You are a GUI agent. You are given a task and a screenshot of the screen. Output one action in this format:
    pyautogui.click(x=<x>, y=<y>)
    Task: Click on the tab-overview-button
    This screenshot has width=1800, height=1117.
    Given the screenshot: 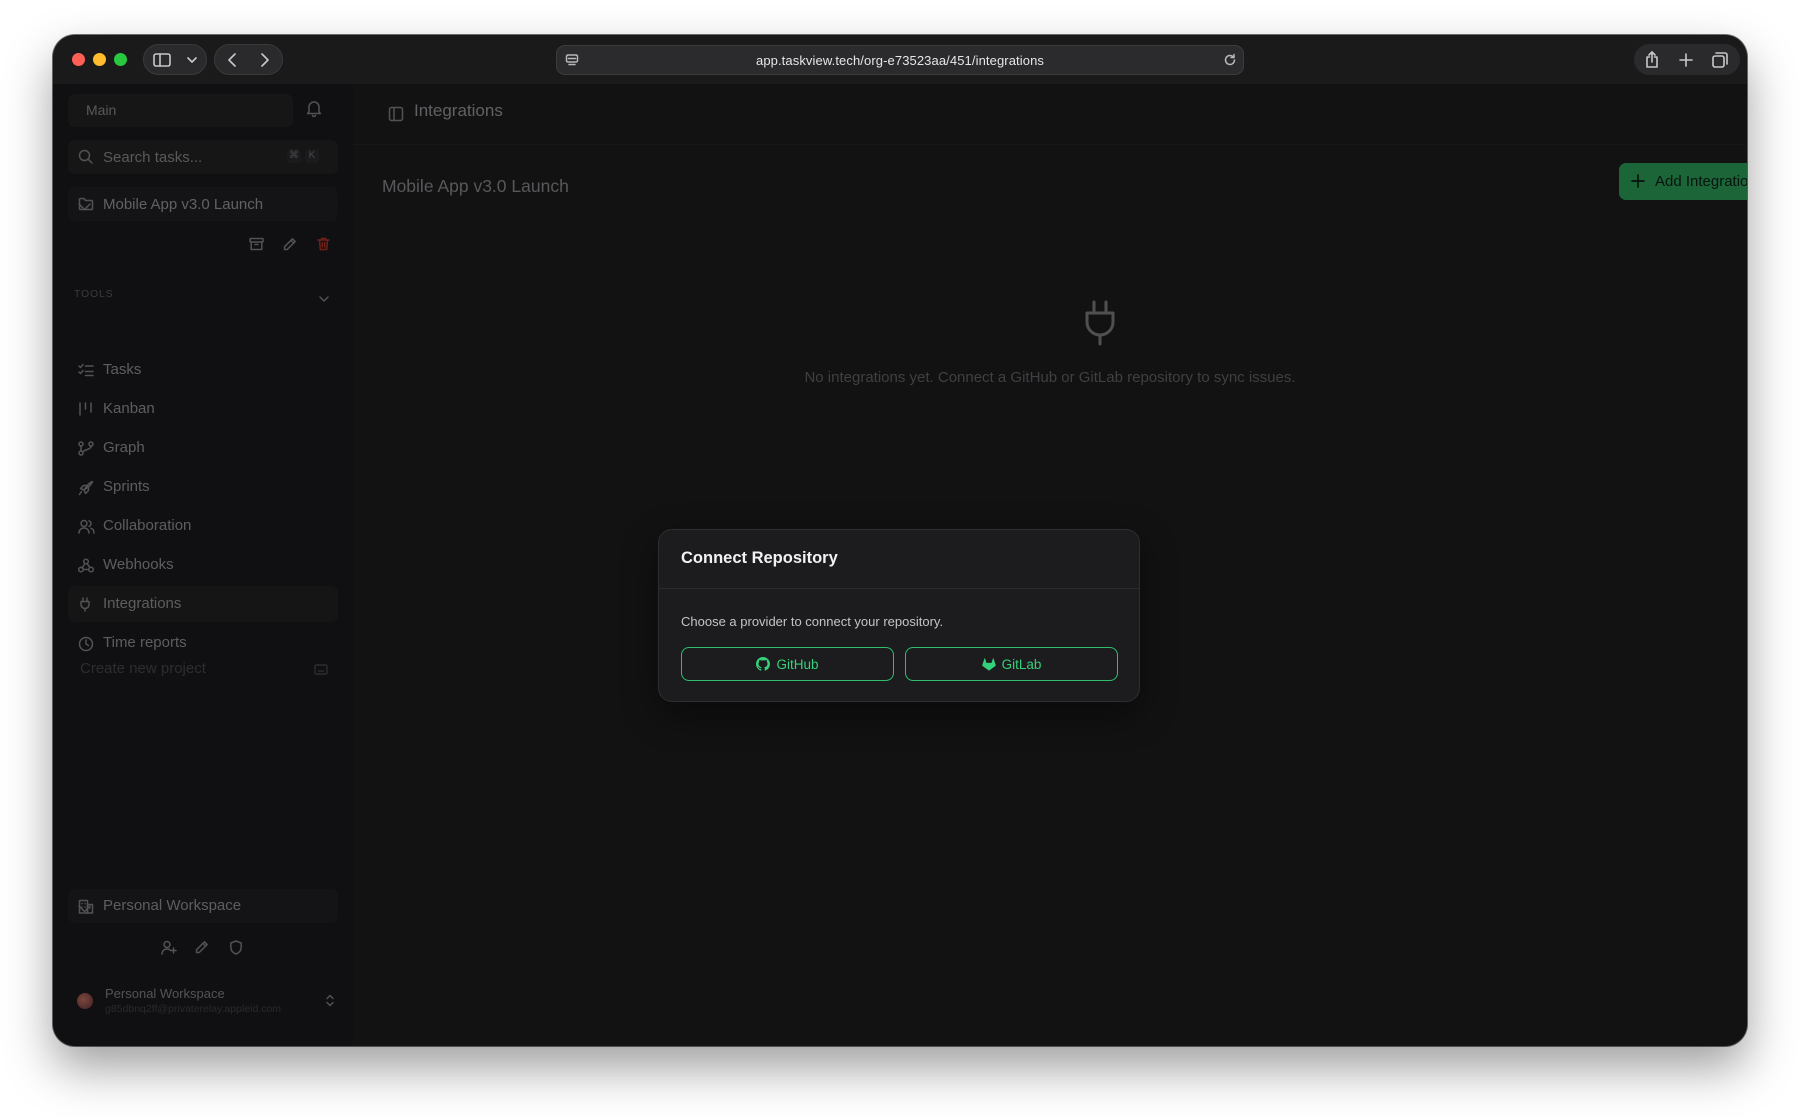 What is the action you would take?
    pyautogui.click(x=1720, y=59)
    